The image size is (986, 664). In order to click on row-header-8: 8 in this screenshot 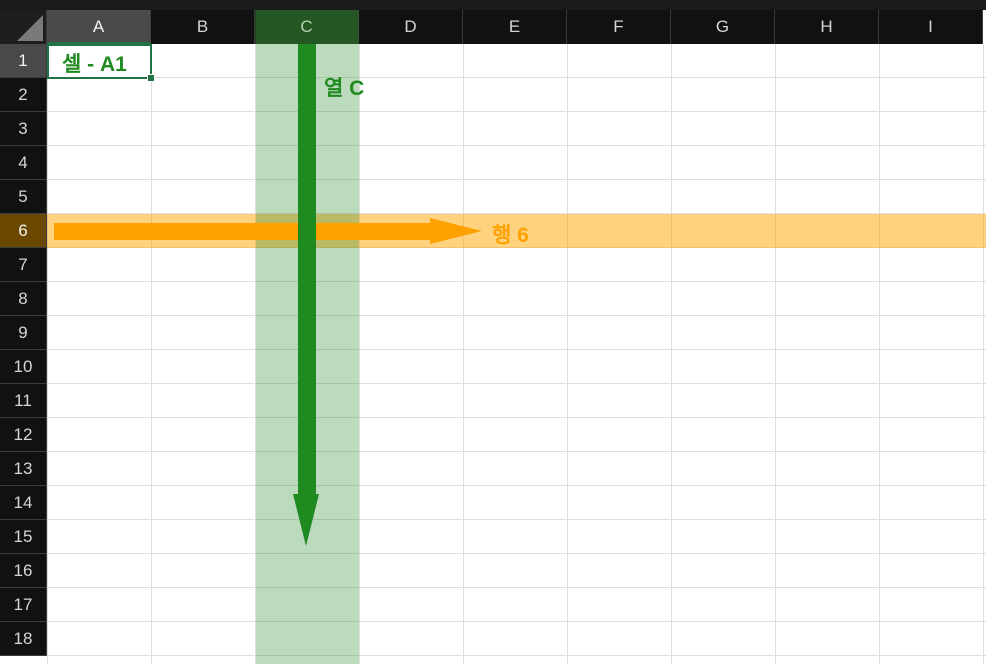, I will do `click(23, 299)`.